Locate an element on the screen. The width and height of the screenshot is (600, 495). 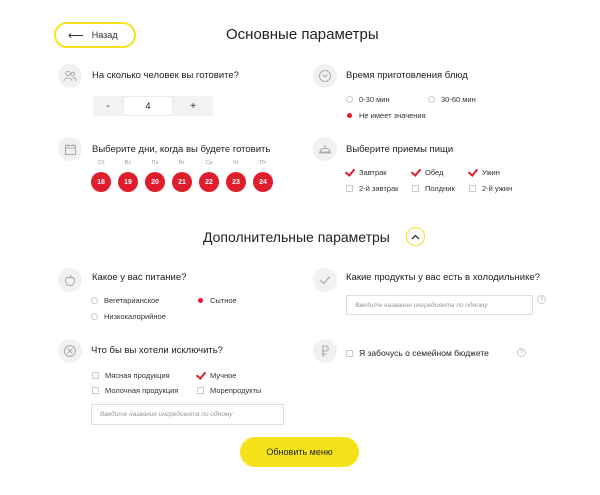
meal-checkbox: Ужин is located at coordinates (484, 172).